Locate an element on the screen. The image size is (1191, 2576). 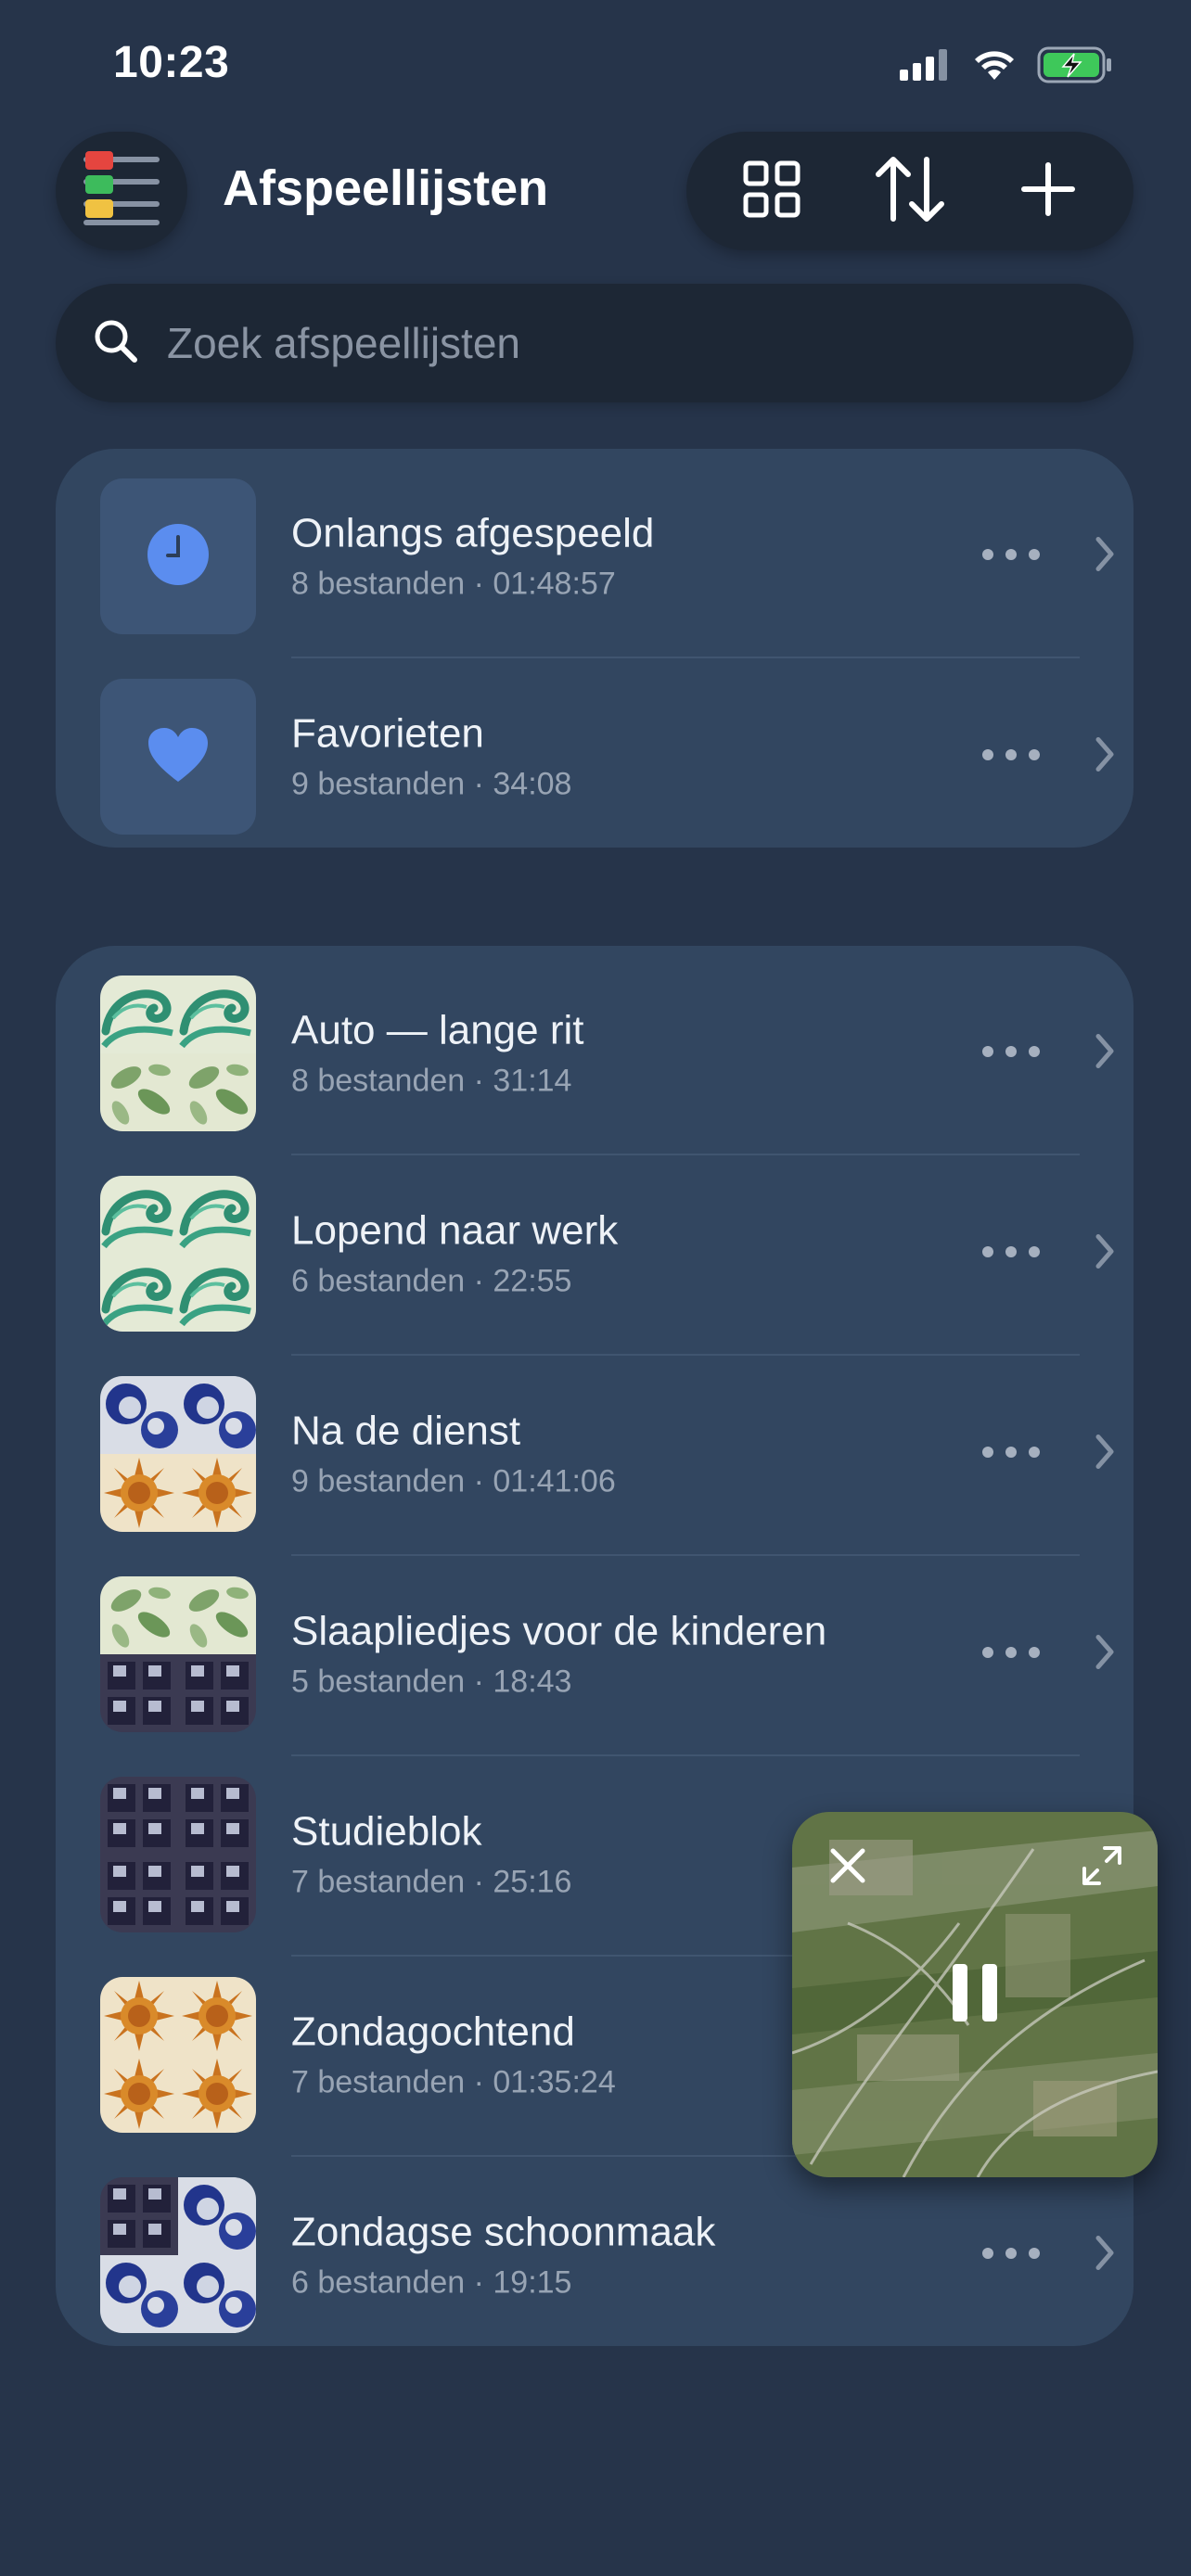
mini-player-expand-button is located at coordinates (1102, 1867).